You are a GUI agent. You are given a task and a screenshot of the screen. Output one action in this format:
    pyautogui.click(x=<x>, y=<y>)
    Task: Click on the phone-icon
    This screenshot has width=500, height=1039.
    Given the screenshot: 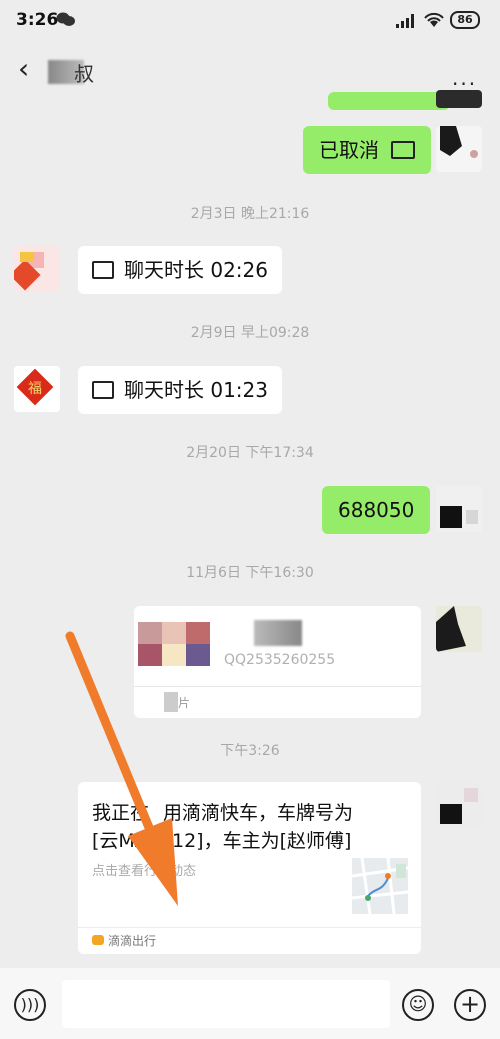 What is the action you would take?
    pyautogui.click(x=403, y=149)
    